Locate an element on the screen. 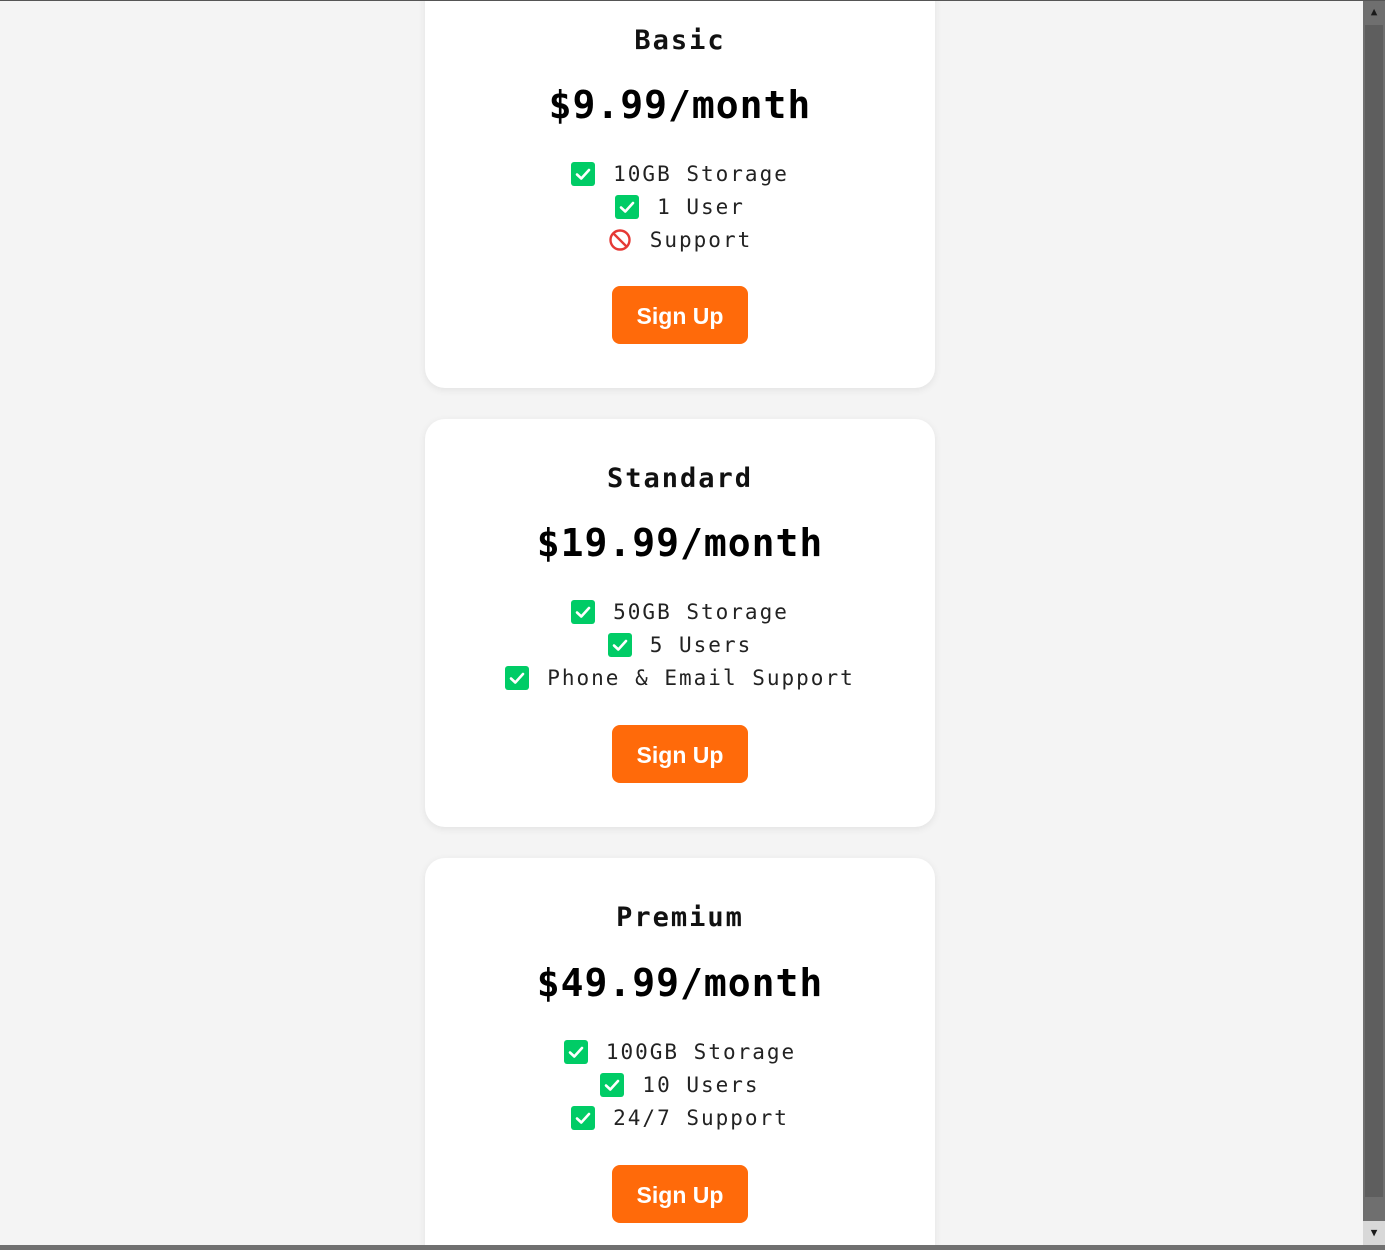 This screenshot has height=1250, width=1385. feature-text: 10 Users is located at coordinates (701, 1085).